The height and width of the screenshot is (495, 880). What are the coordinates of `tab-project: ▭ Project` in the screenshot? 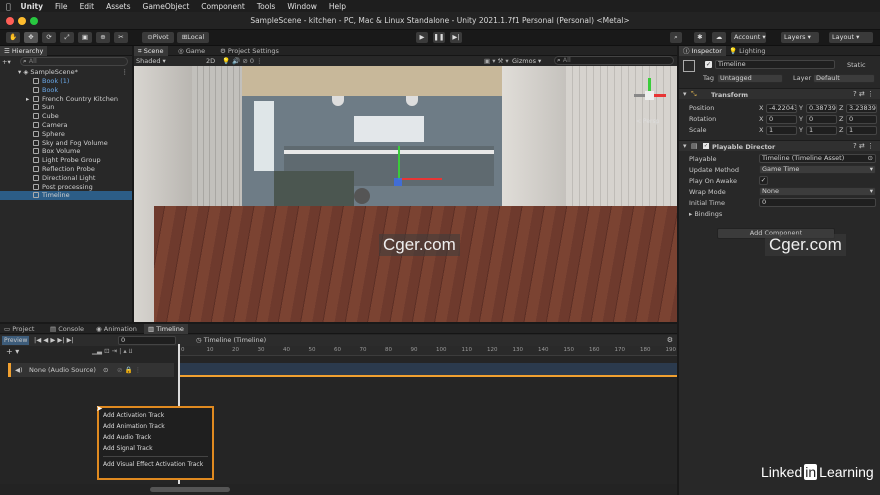 It's located at (19, 329).